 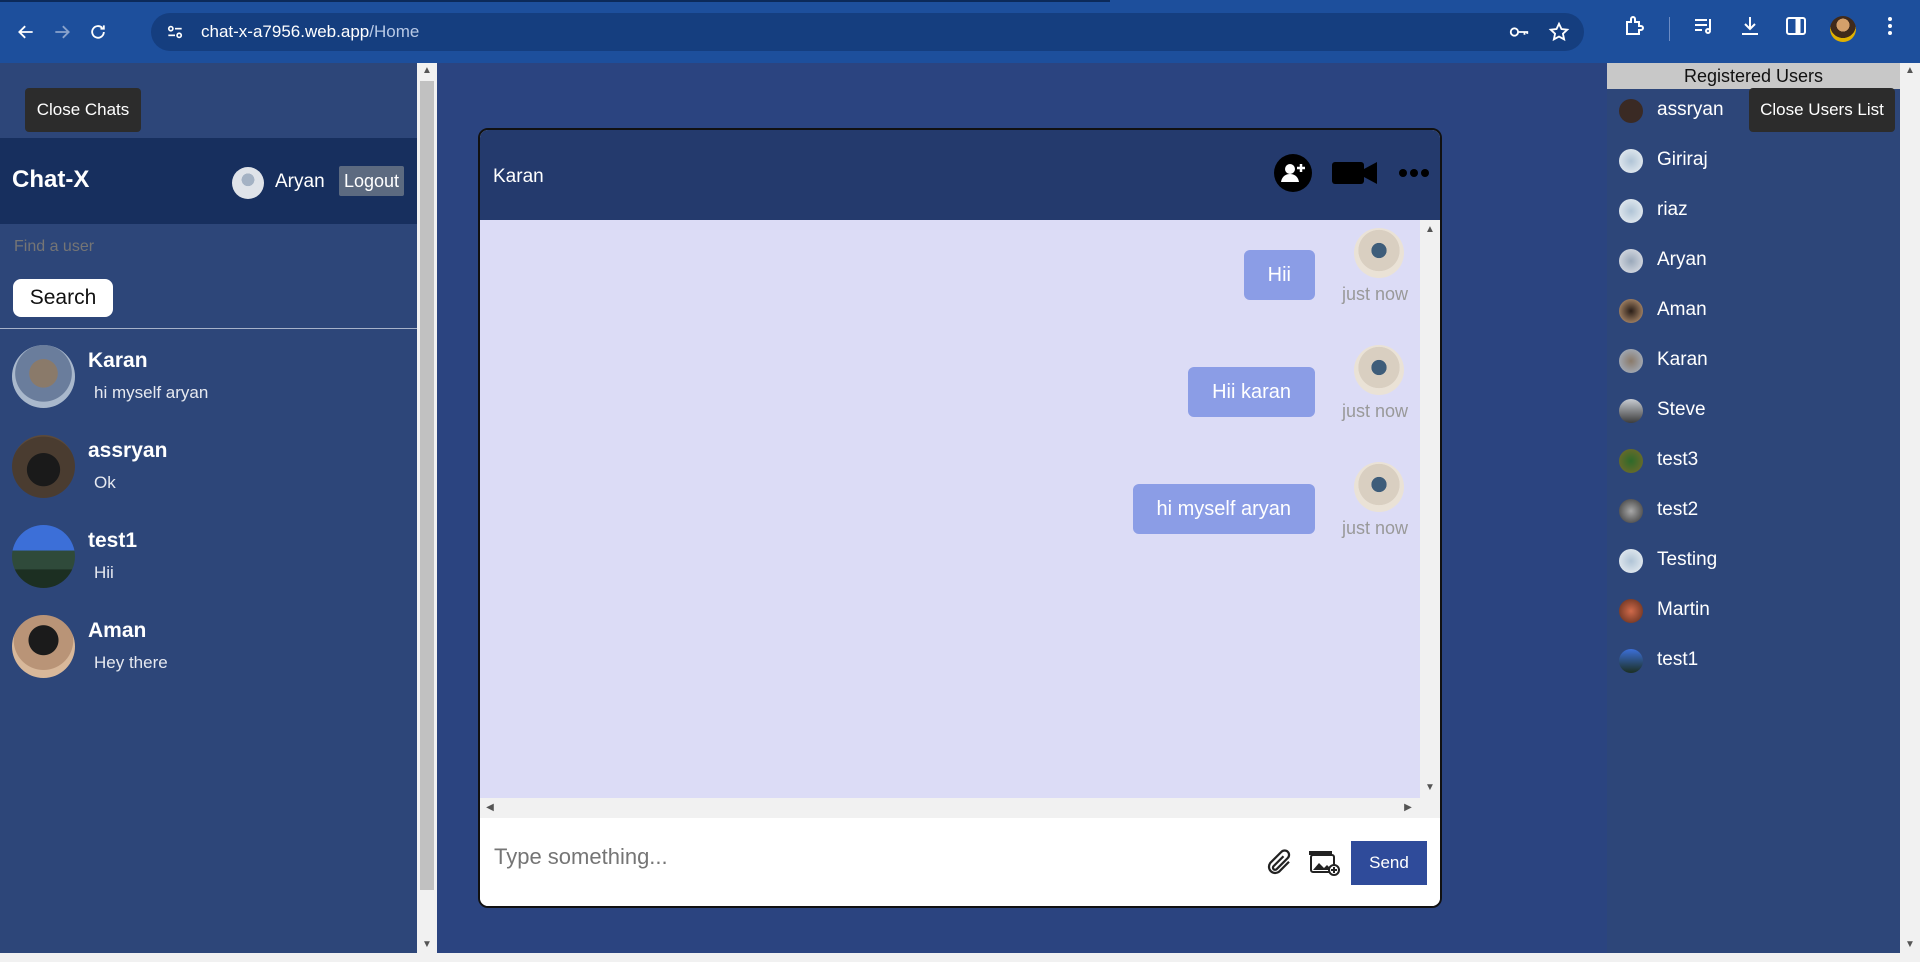 I want to click on current-user-name: Aryan, so click(x=300, y=181).